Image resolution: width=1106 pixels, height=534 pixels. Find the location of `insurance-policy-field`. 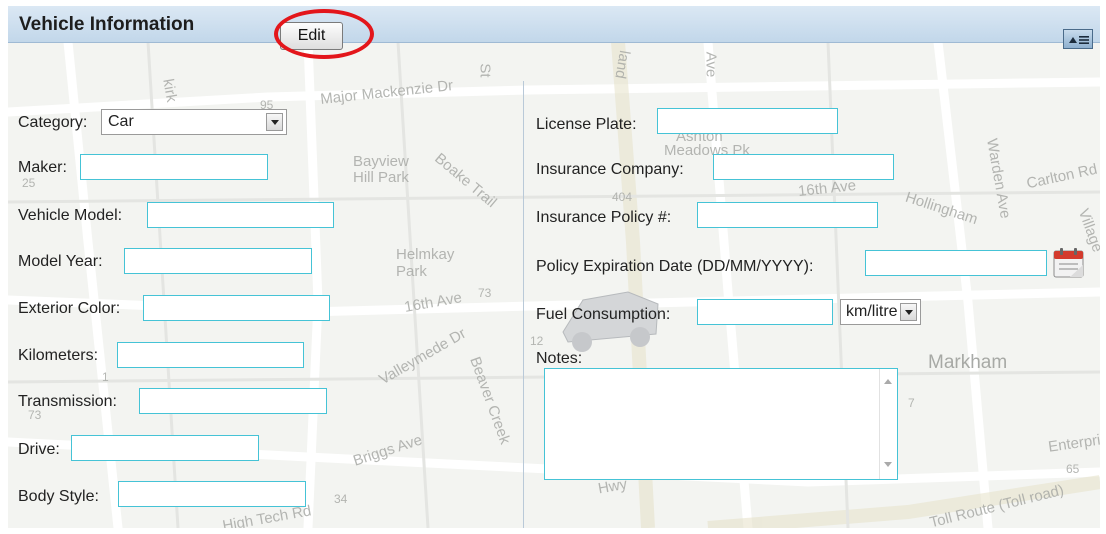

insurance-policy-field is located at coordinates (787, 215).